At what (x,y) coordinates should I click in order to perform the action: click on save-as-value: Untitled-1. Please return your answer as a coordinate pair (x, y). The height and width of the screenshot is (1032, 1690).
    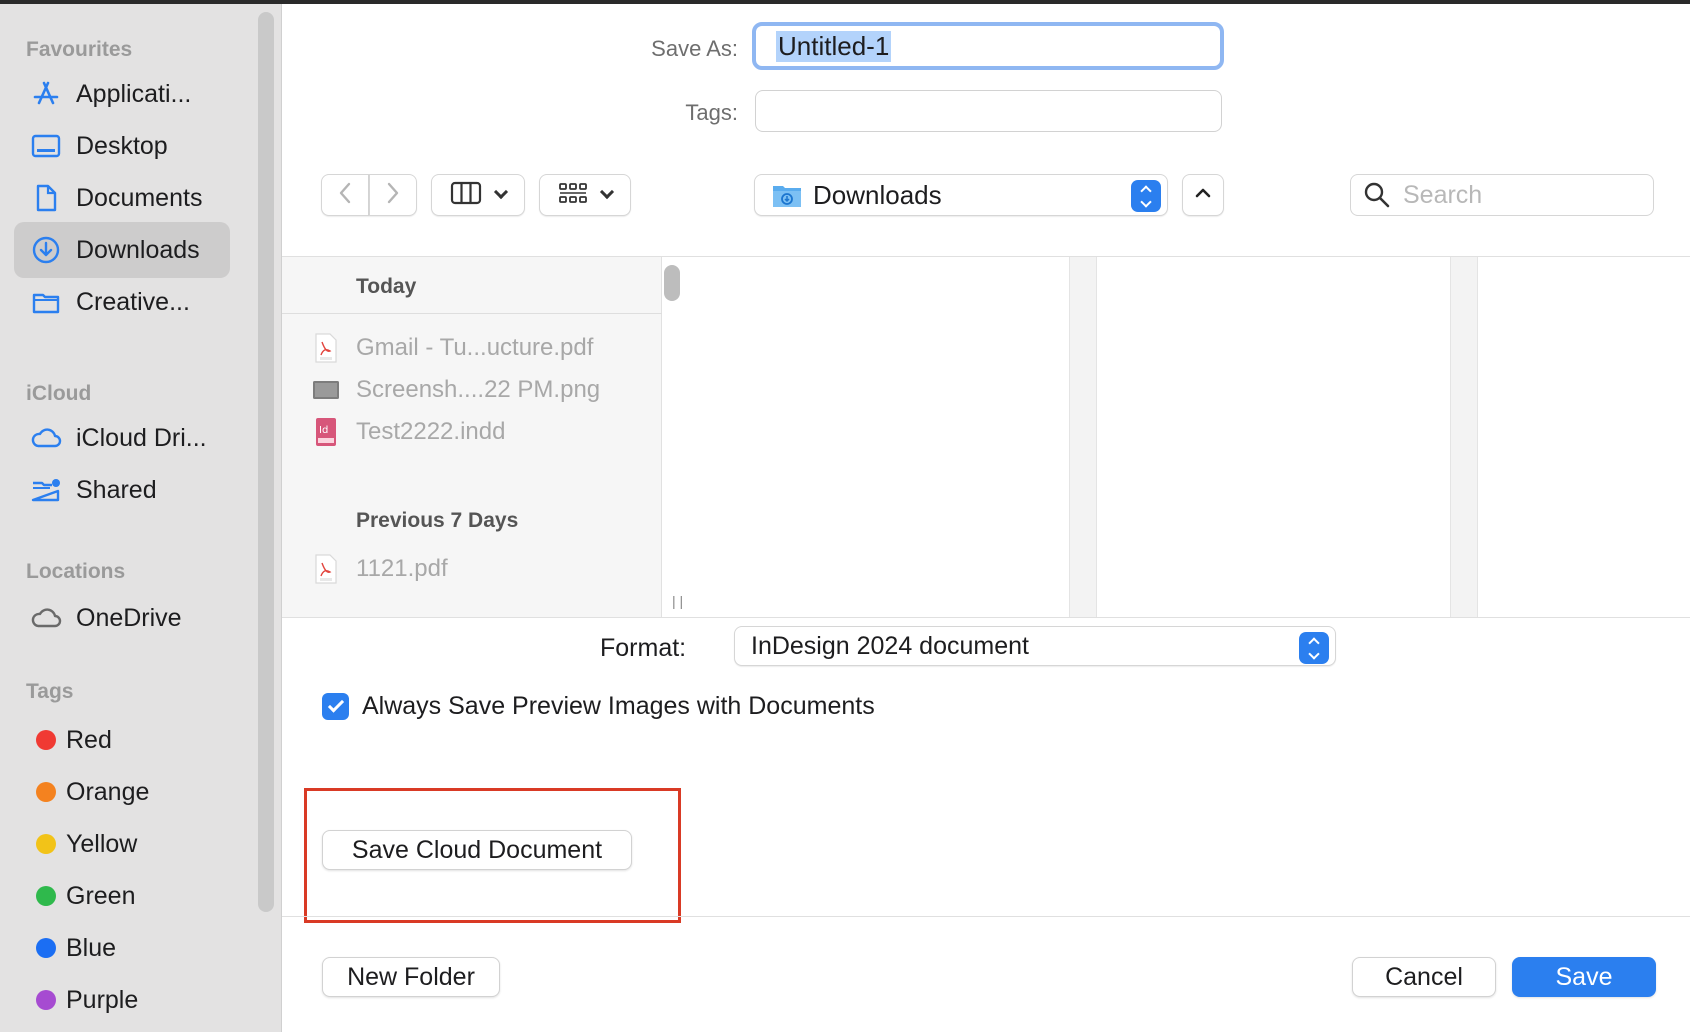
    Looking at the image, I should click on (834, 46).